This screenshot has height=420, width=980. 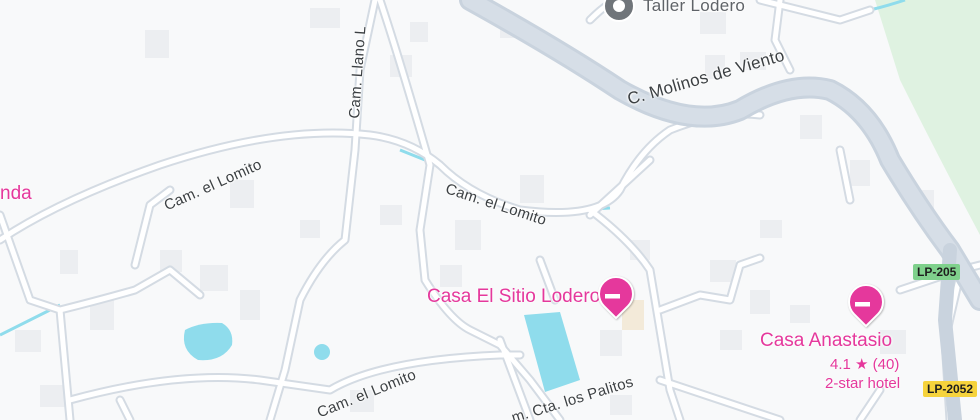 What do you see at coordinates (322, 352) in the screenshot?
I see `pond-small` at bounding box center [322, 352].